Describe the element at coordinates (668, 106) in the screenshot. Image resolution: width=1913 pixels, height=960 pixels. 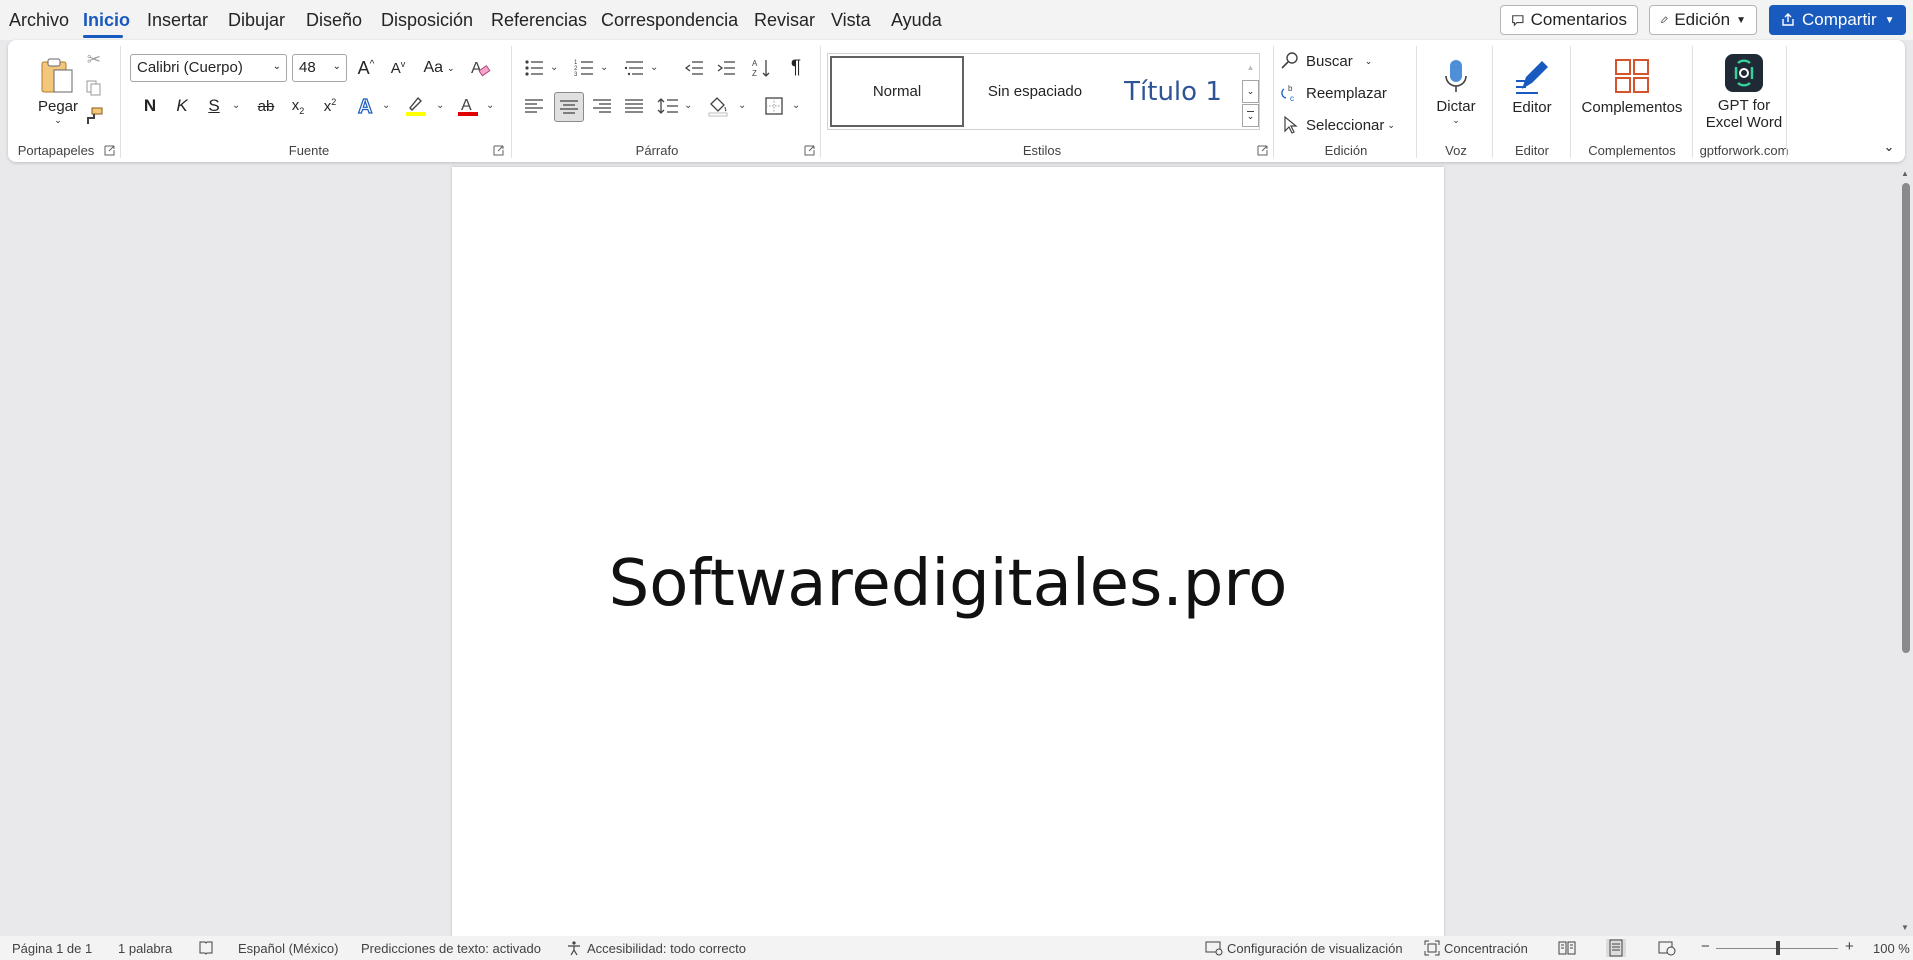
I see `line-spacing-button` at that location.